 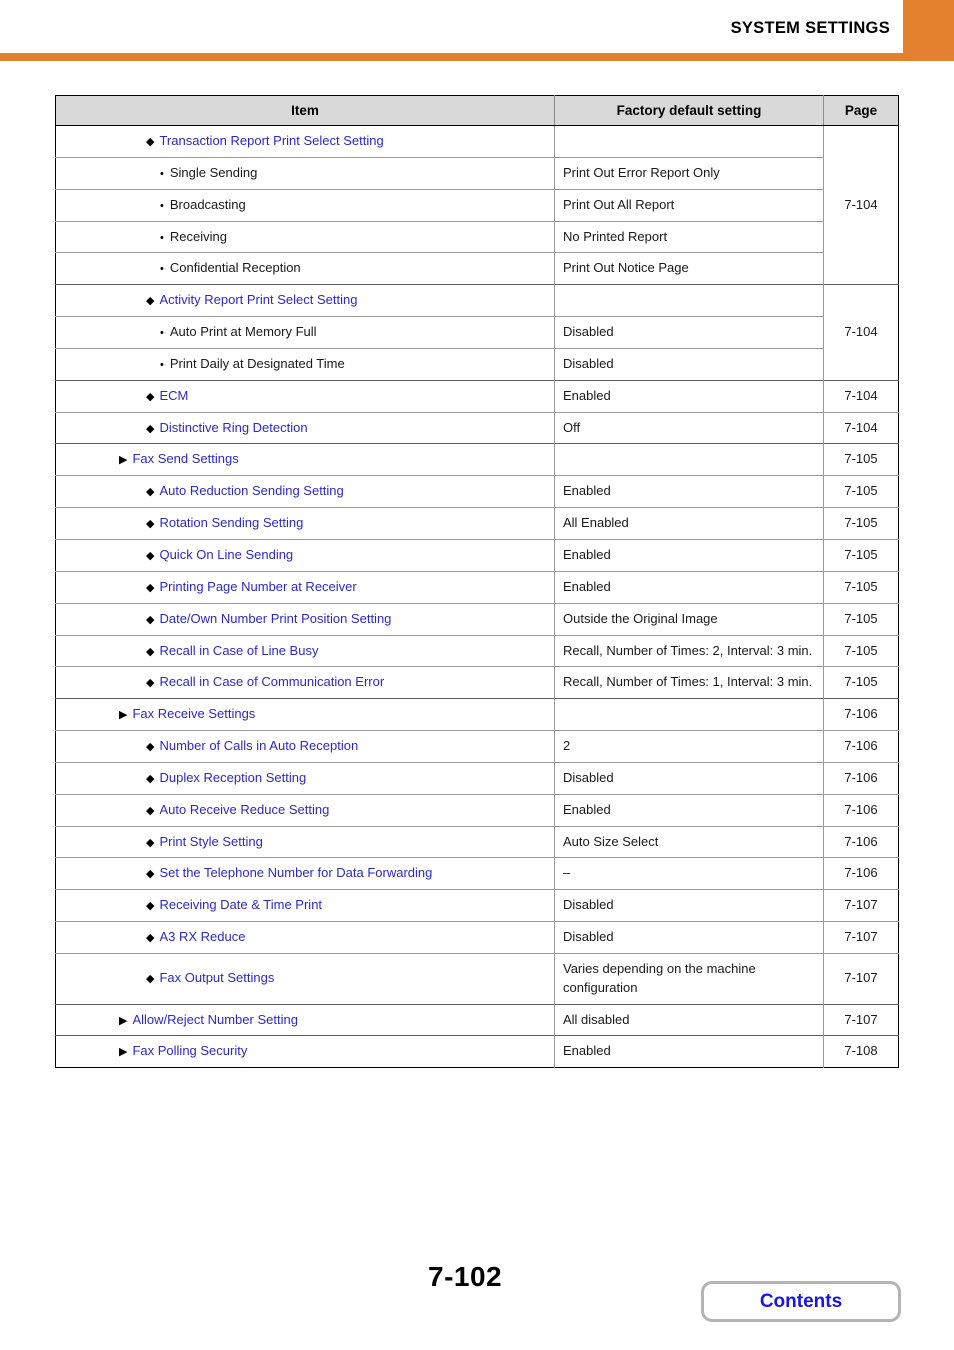 I want to click on cell-default-value, so click(x=689, y=141).